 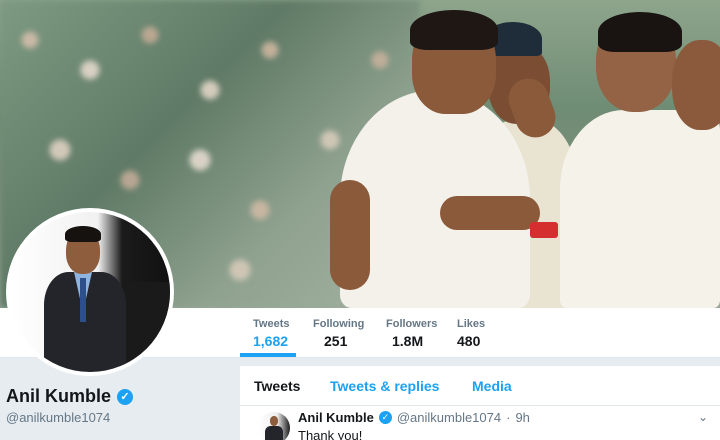 What do you see at coordinates (492, 386) in the screenshot?
I see `tab-media: Media` at bounding box center [492, 386].